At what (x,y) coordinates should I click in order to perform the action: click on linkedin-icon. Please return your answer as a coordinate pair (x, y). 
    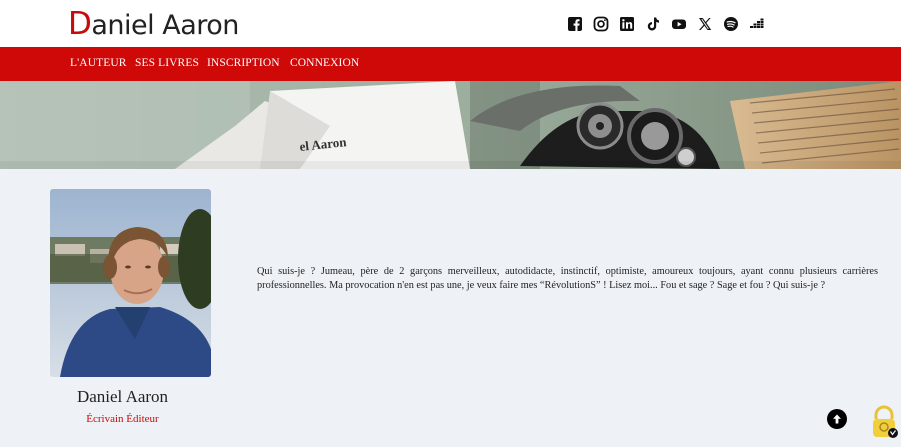
    Looking at the image, I should click on (627, 24).